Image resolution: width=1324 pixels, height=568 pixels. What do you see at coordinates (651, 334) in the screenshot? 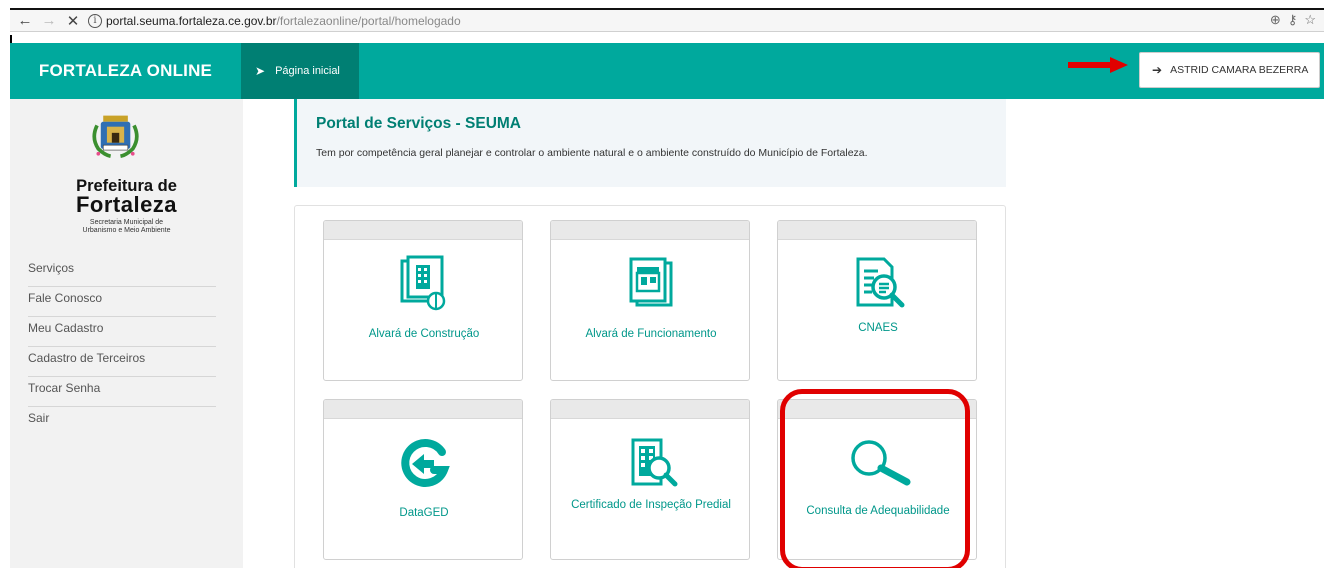
I see `card-label: Alvará de Funcionamento` at bounding box center [651, 334].